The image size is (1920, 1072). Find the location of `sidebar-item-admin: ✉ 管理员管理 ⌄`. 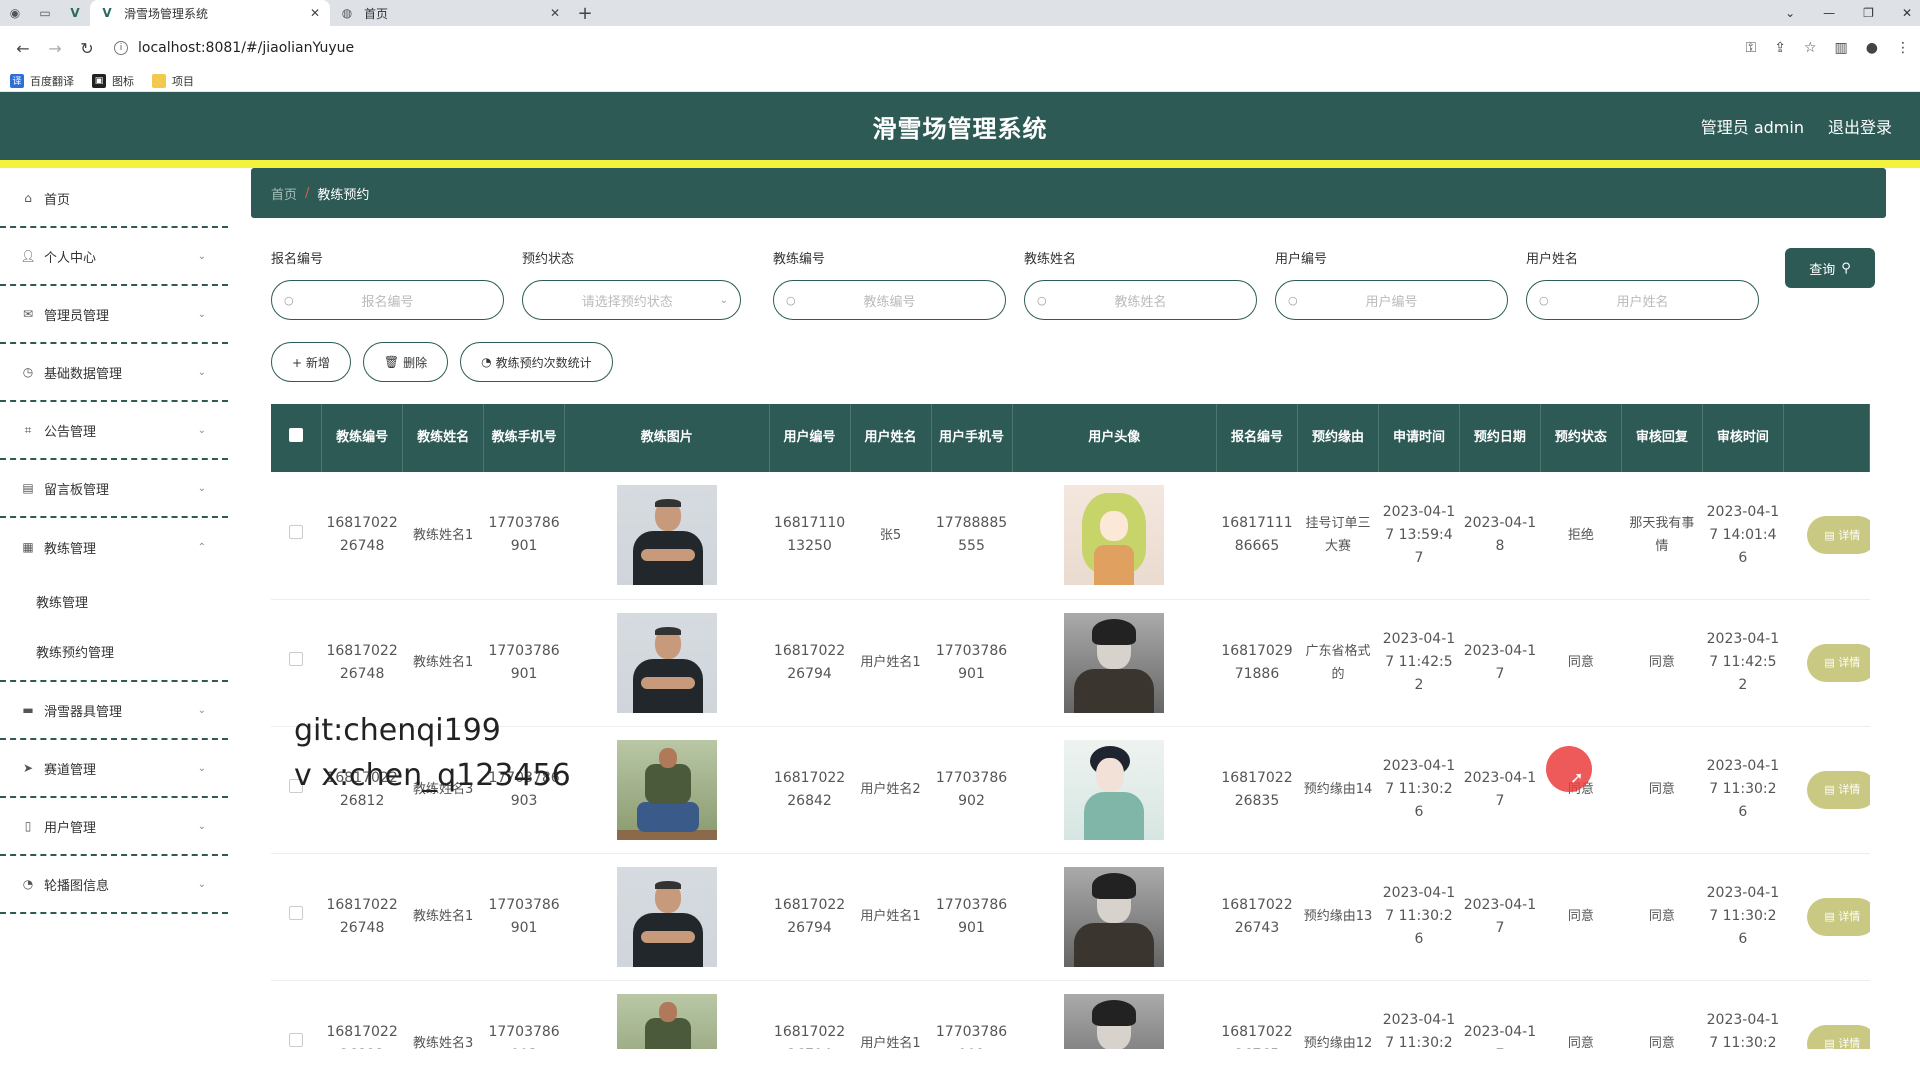

sidebar-item-admin: ✉ 管理员管理 ⌄ is located at coordinates (114, 315).